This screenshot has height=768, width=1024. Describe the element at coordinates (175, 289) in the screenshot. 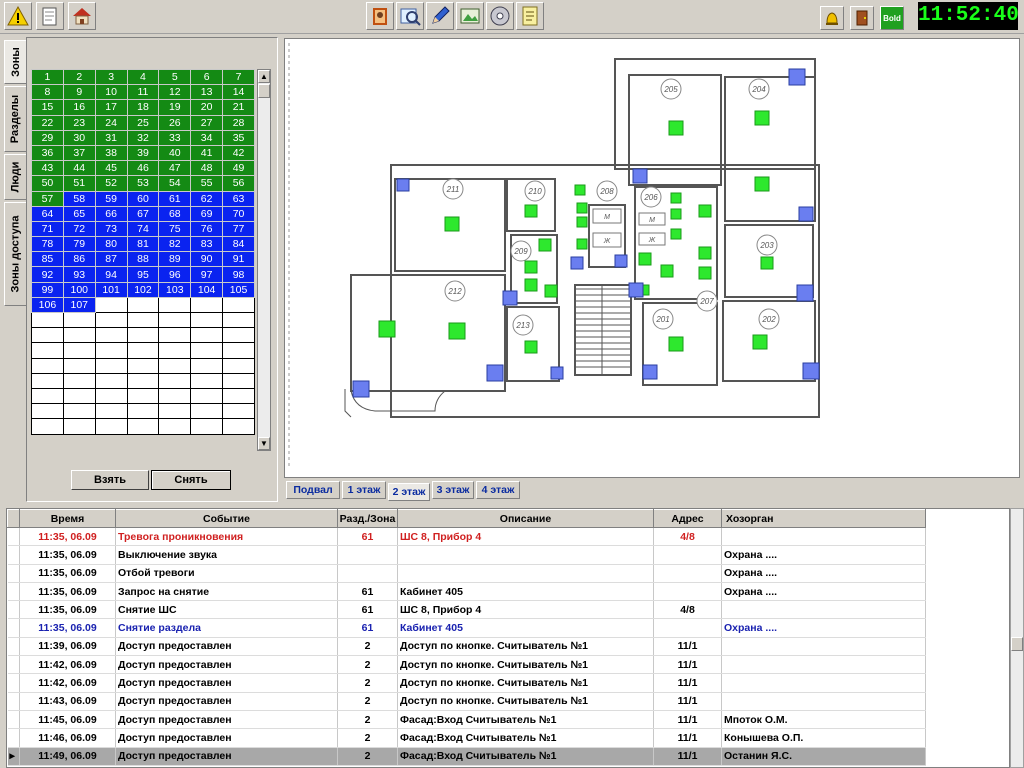

I see `zone-cell: 103` at that location.